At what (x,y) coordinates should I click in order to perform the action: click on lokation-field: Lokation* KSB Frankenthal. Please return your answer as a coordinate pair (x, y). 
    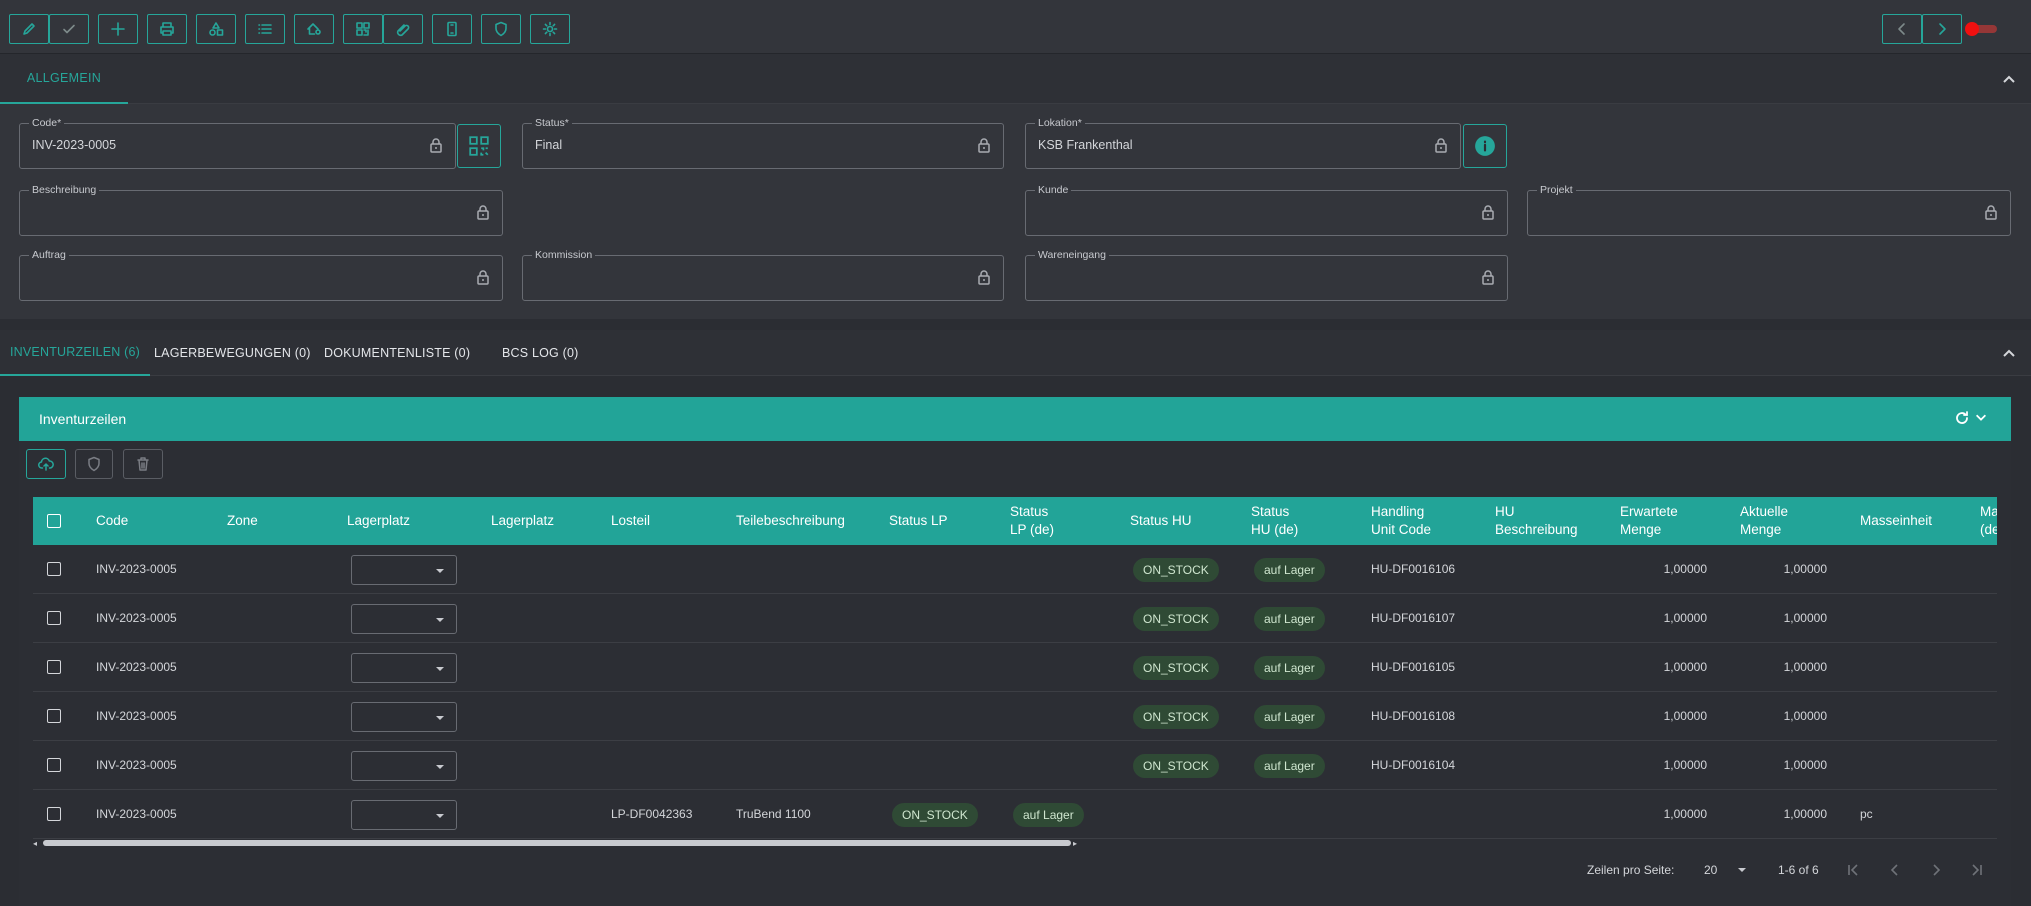
    Looking at the image, I should click on (1243, 143).